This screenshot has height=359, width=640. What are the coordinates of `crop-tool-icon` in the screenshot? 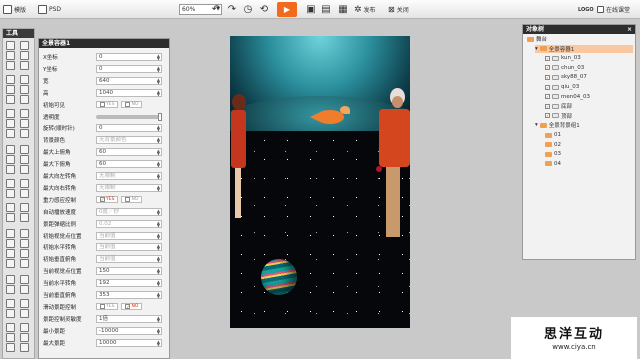 It's located at (10, 65).